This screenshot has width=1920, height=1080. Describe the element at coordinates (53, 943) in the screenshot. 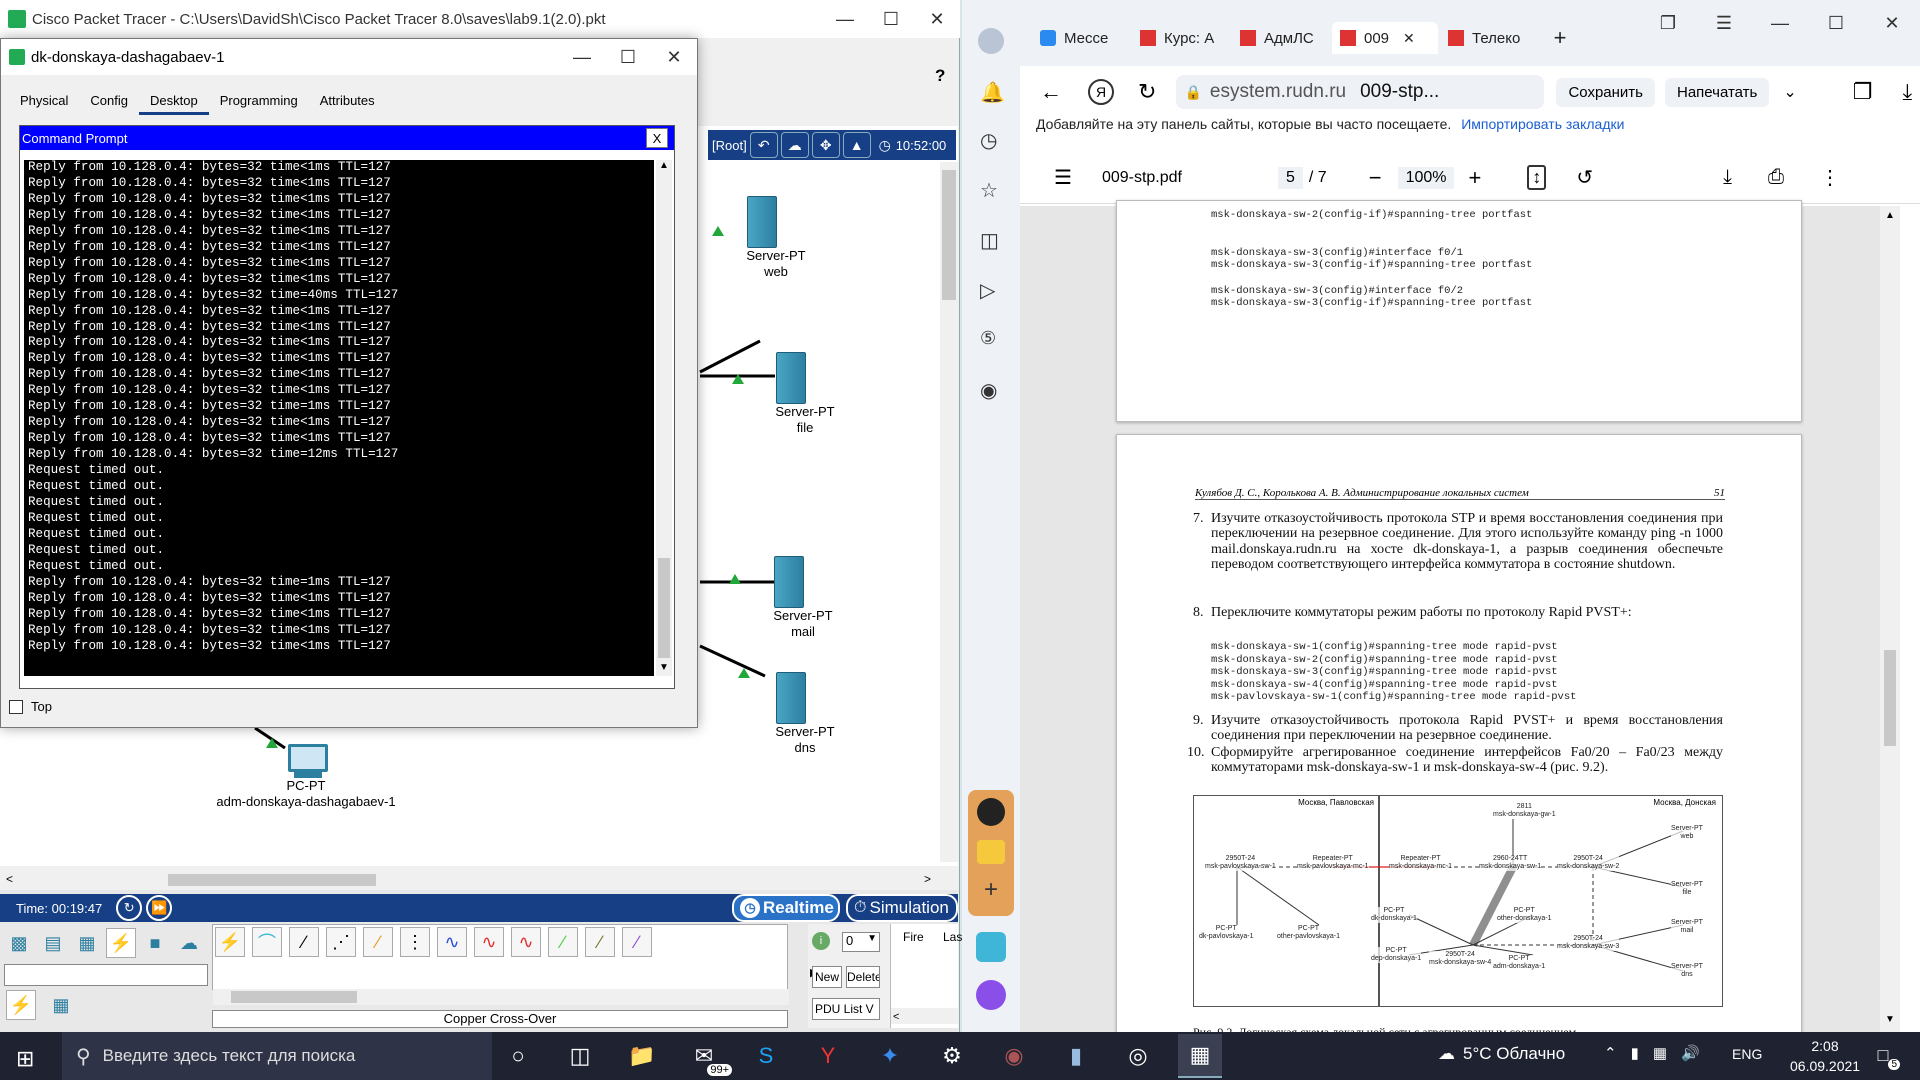

I see `end-devices-icon: ▤` at that location.